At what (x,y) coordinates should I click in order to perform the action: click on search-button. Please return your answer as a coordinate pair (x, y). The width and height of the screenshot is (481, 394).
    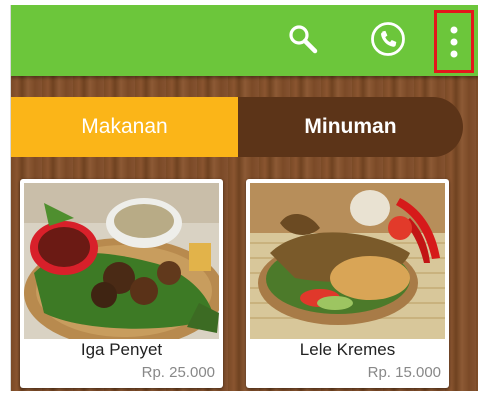
    Looking at the image, I should click on (303, 39).